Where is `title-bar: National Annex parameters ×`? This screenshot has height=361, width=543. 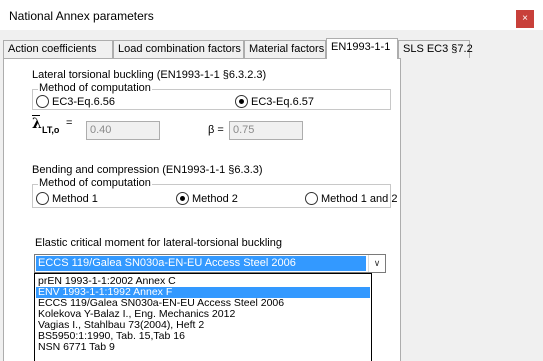 title-bar: National Annex parameters × is located at coordinates (271, 15).